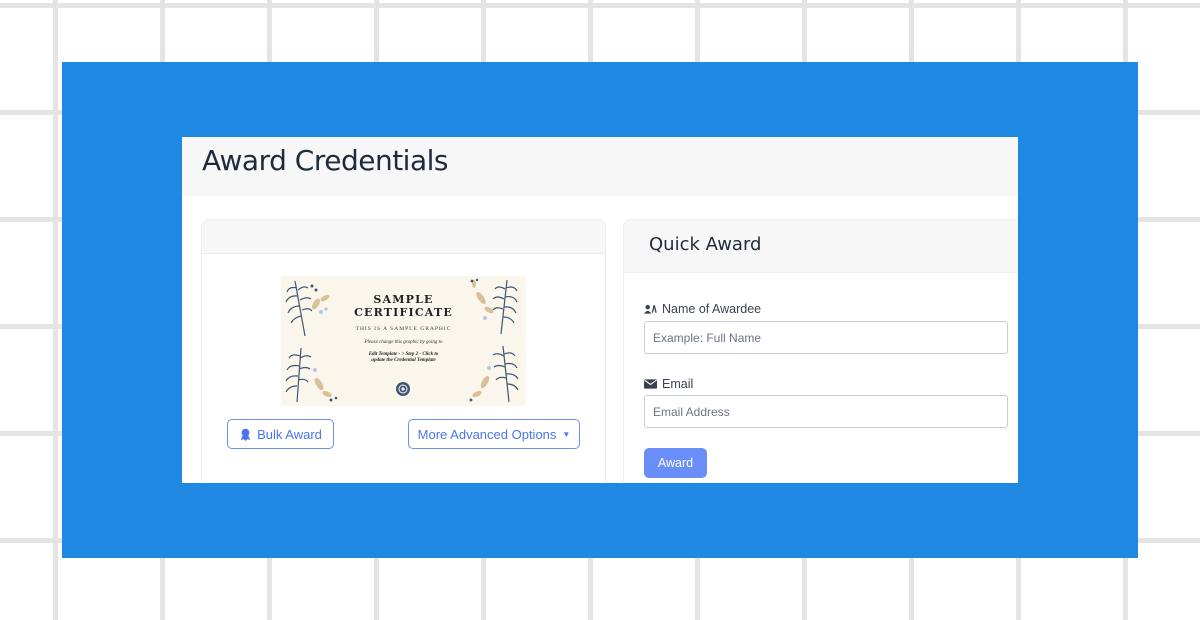  I want to click on quick-award-title: Quick Award, so click(705, 244).